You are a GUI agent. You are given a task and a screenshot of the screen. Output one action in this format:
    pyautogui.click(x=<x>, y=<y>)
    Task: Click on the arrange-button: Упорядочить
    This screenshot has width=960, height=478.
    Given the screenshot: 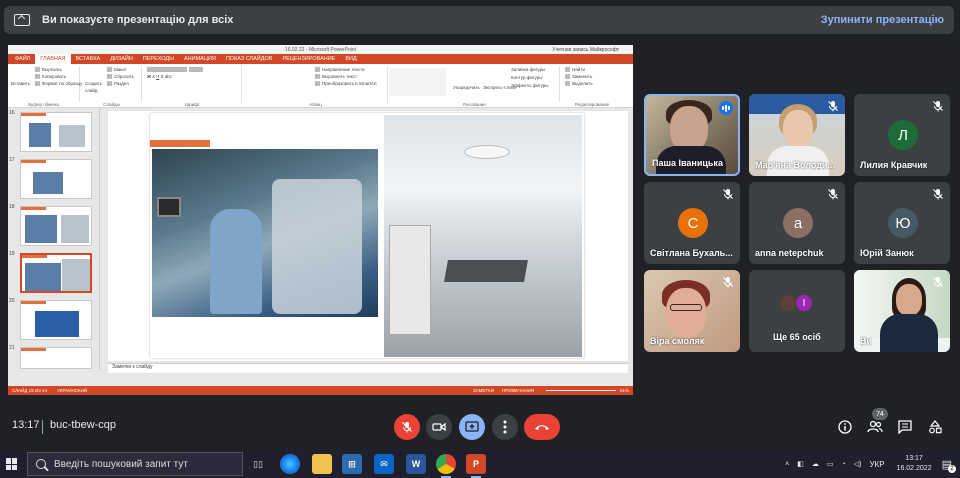 What is the action you would take?
    pyautogui.click(x=465, y=87)
    